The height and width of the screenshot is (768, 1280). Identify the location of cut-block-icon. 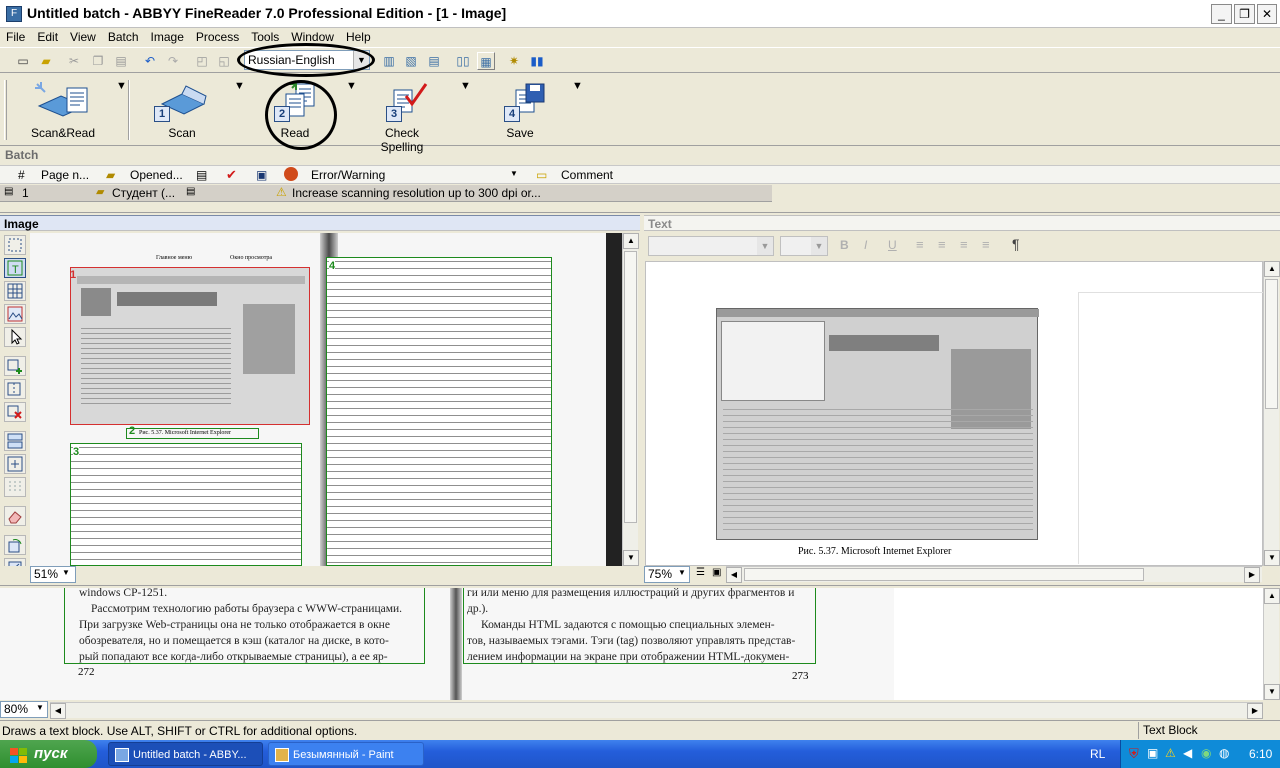
(15, 389).